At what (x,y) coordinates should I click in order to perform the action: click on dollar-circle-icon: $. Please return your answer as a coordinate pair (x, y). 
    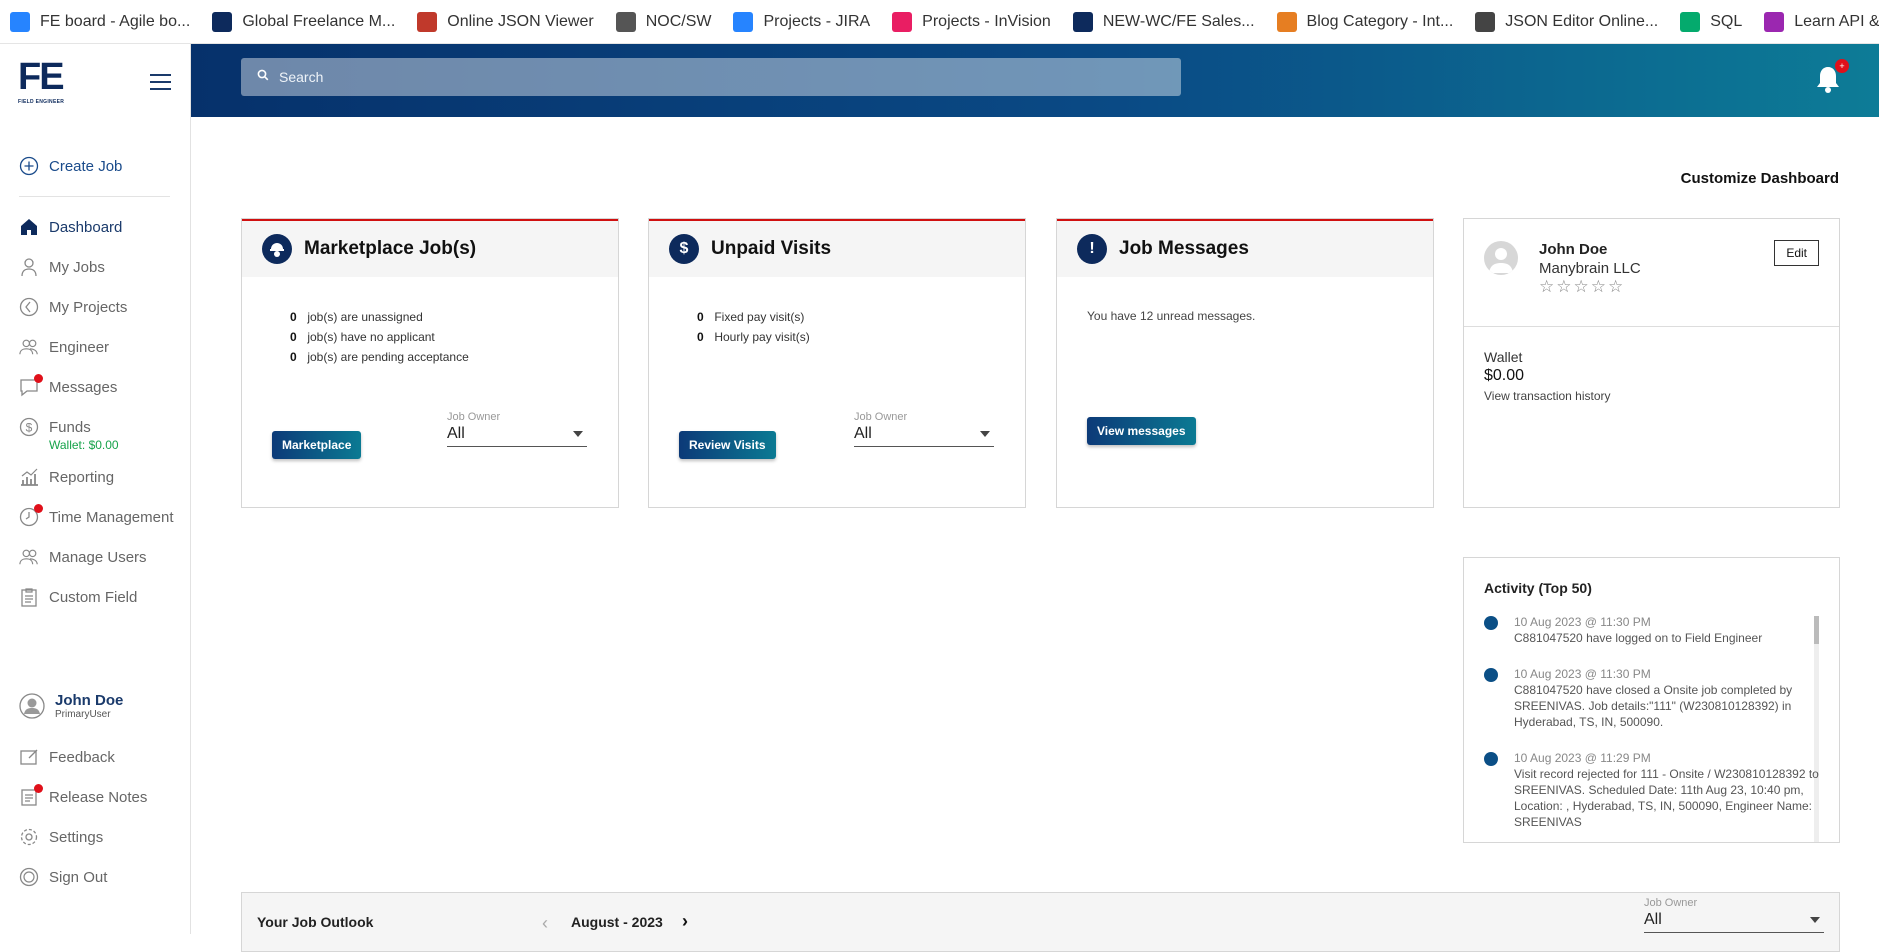
    Looking at the image, I should click on (684, 249).